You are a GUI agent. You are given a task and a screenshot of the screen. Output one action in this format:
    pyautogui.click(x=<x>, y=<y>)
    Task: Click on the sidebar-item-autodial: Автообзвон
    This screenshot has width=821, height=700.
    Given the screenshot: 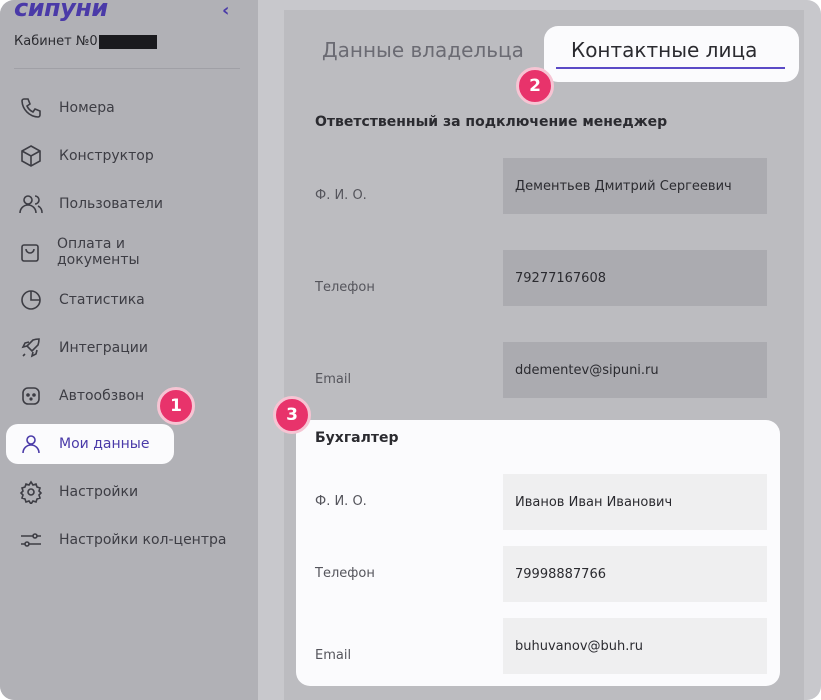 What is the action you would take?
    pyautogui.click(x=90, y=396)
    